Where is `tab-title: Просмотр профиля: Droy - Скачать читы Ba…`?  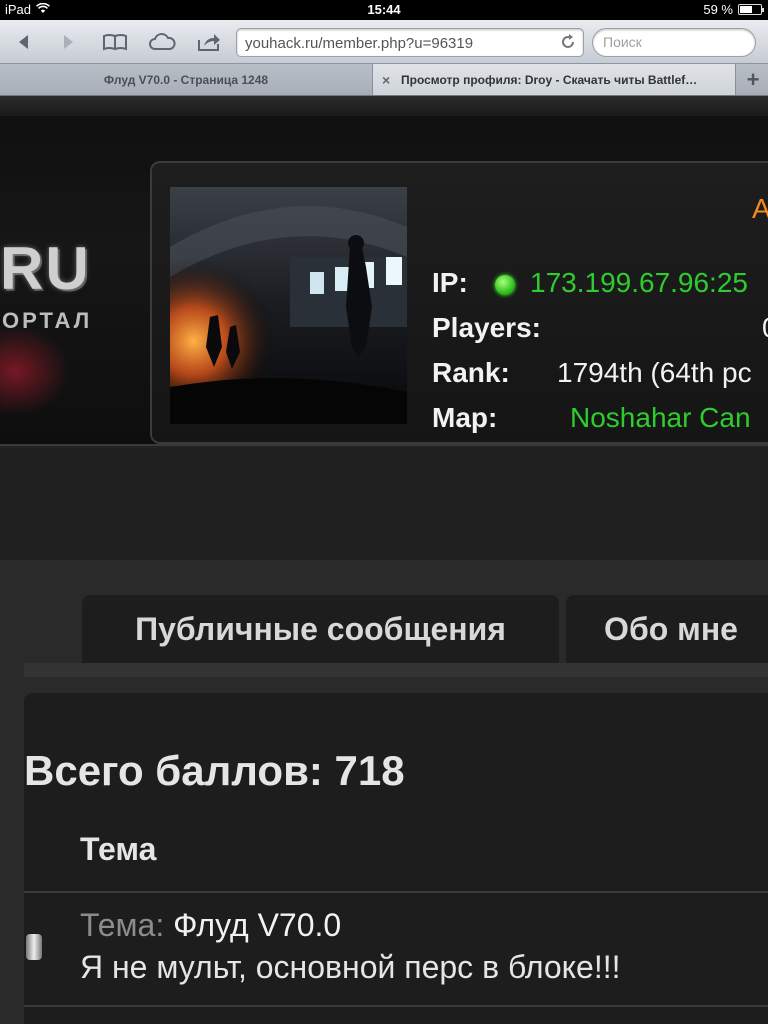 tab-title: Просмотр профиля: Droy - Скачать читы Ba… is located at coordinates (549, 79).